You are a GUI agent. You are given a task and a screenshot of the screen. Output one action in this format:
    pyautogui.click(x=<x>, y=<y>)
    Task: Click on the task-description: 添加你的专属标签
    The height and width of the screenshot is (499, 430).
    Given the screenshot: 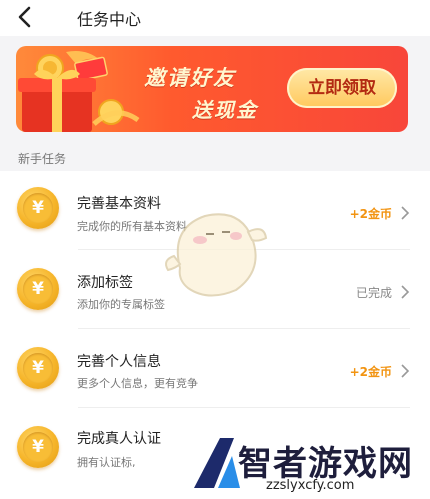 What is the action you would take?
    pyautogui.click(x=121, y=304)
    